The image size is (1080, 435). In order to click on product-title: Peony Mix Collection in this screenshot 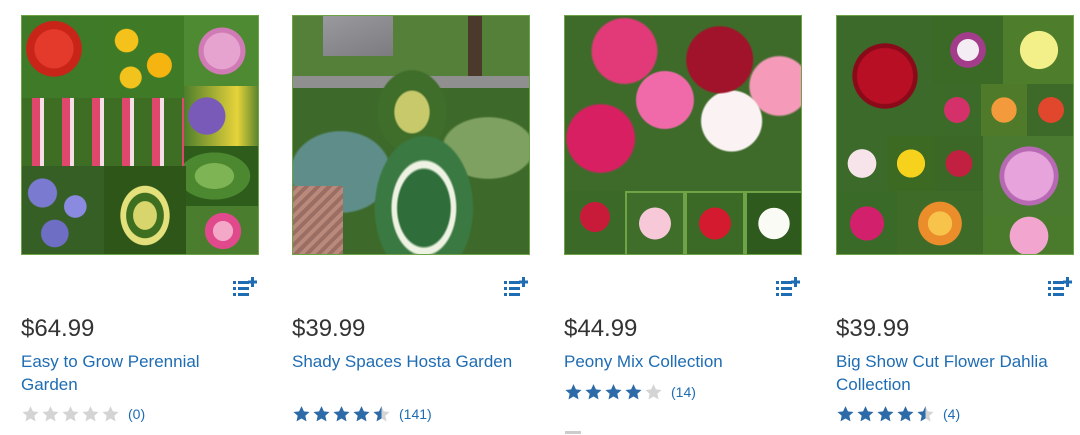, I will do `click(681, 361)`.